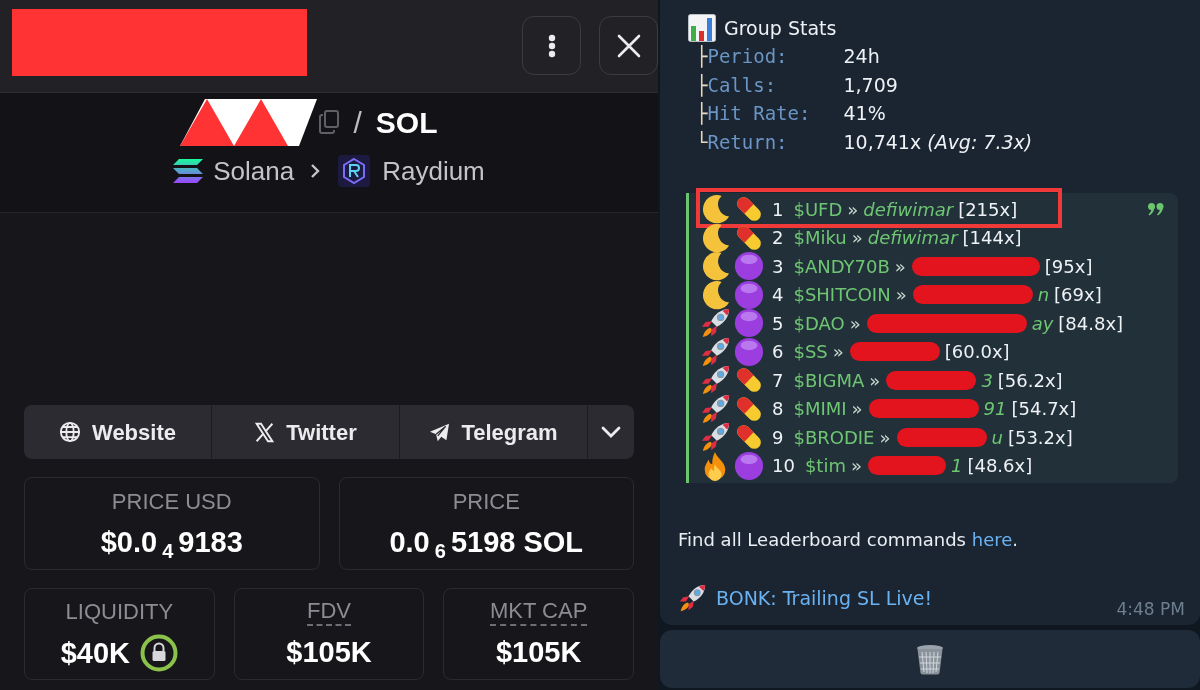 Image resolution: width=1200 pixels, height=690 pixels. What do you see at coordinates (778, 409) in the screenshot?
I see `rank-number: 8` at bounding box center [778, 409].